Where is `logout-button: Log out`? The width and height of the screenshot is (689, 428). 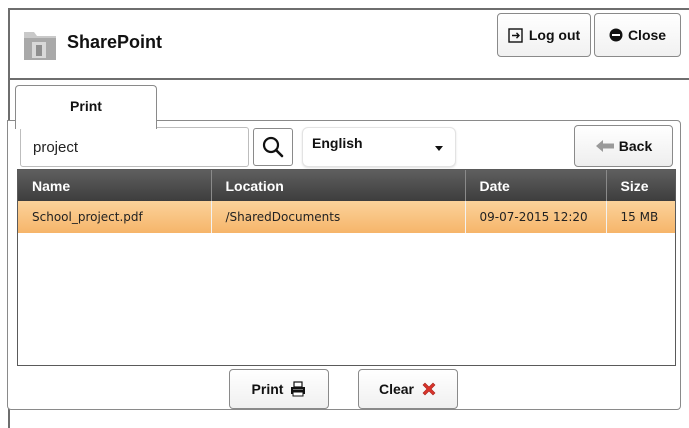
logout-button: Log out is located at coordinates (544, 35).